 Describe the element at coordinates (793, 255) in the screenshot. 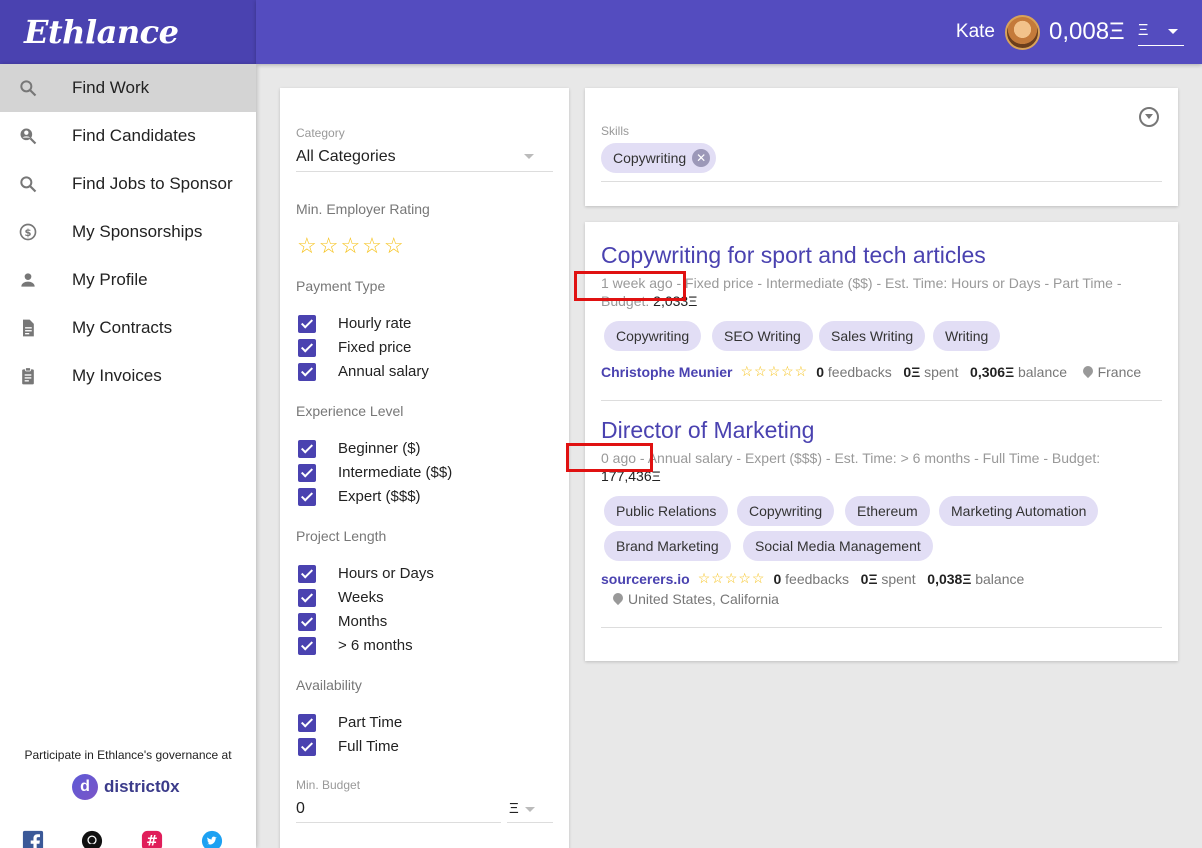

I see `job-title: Copywriting for sport and tech articles` at that location.